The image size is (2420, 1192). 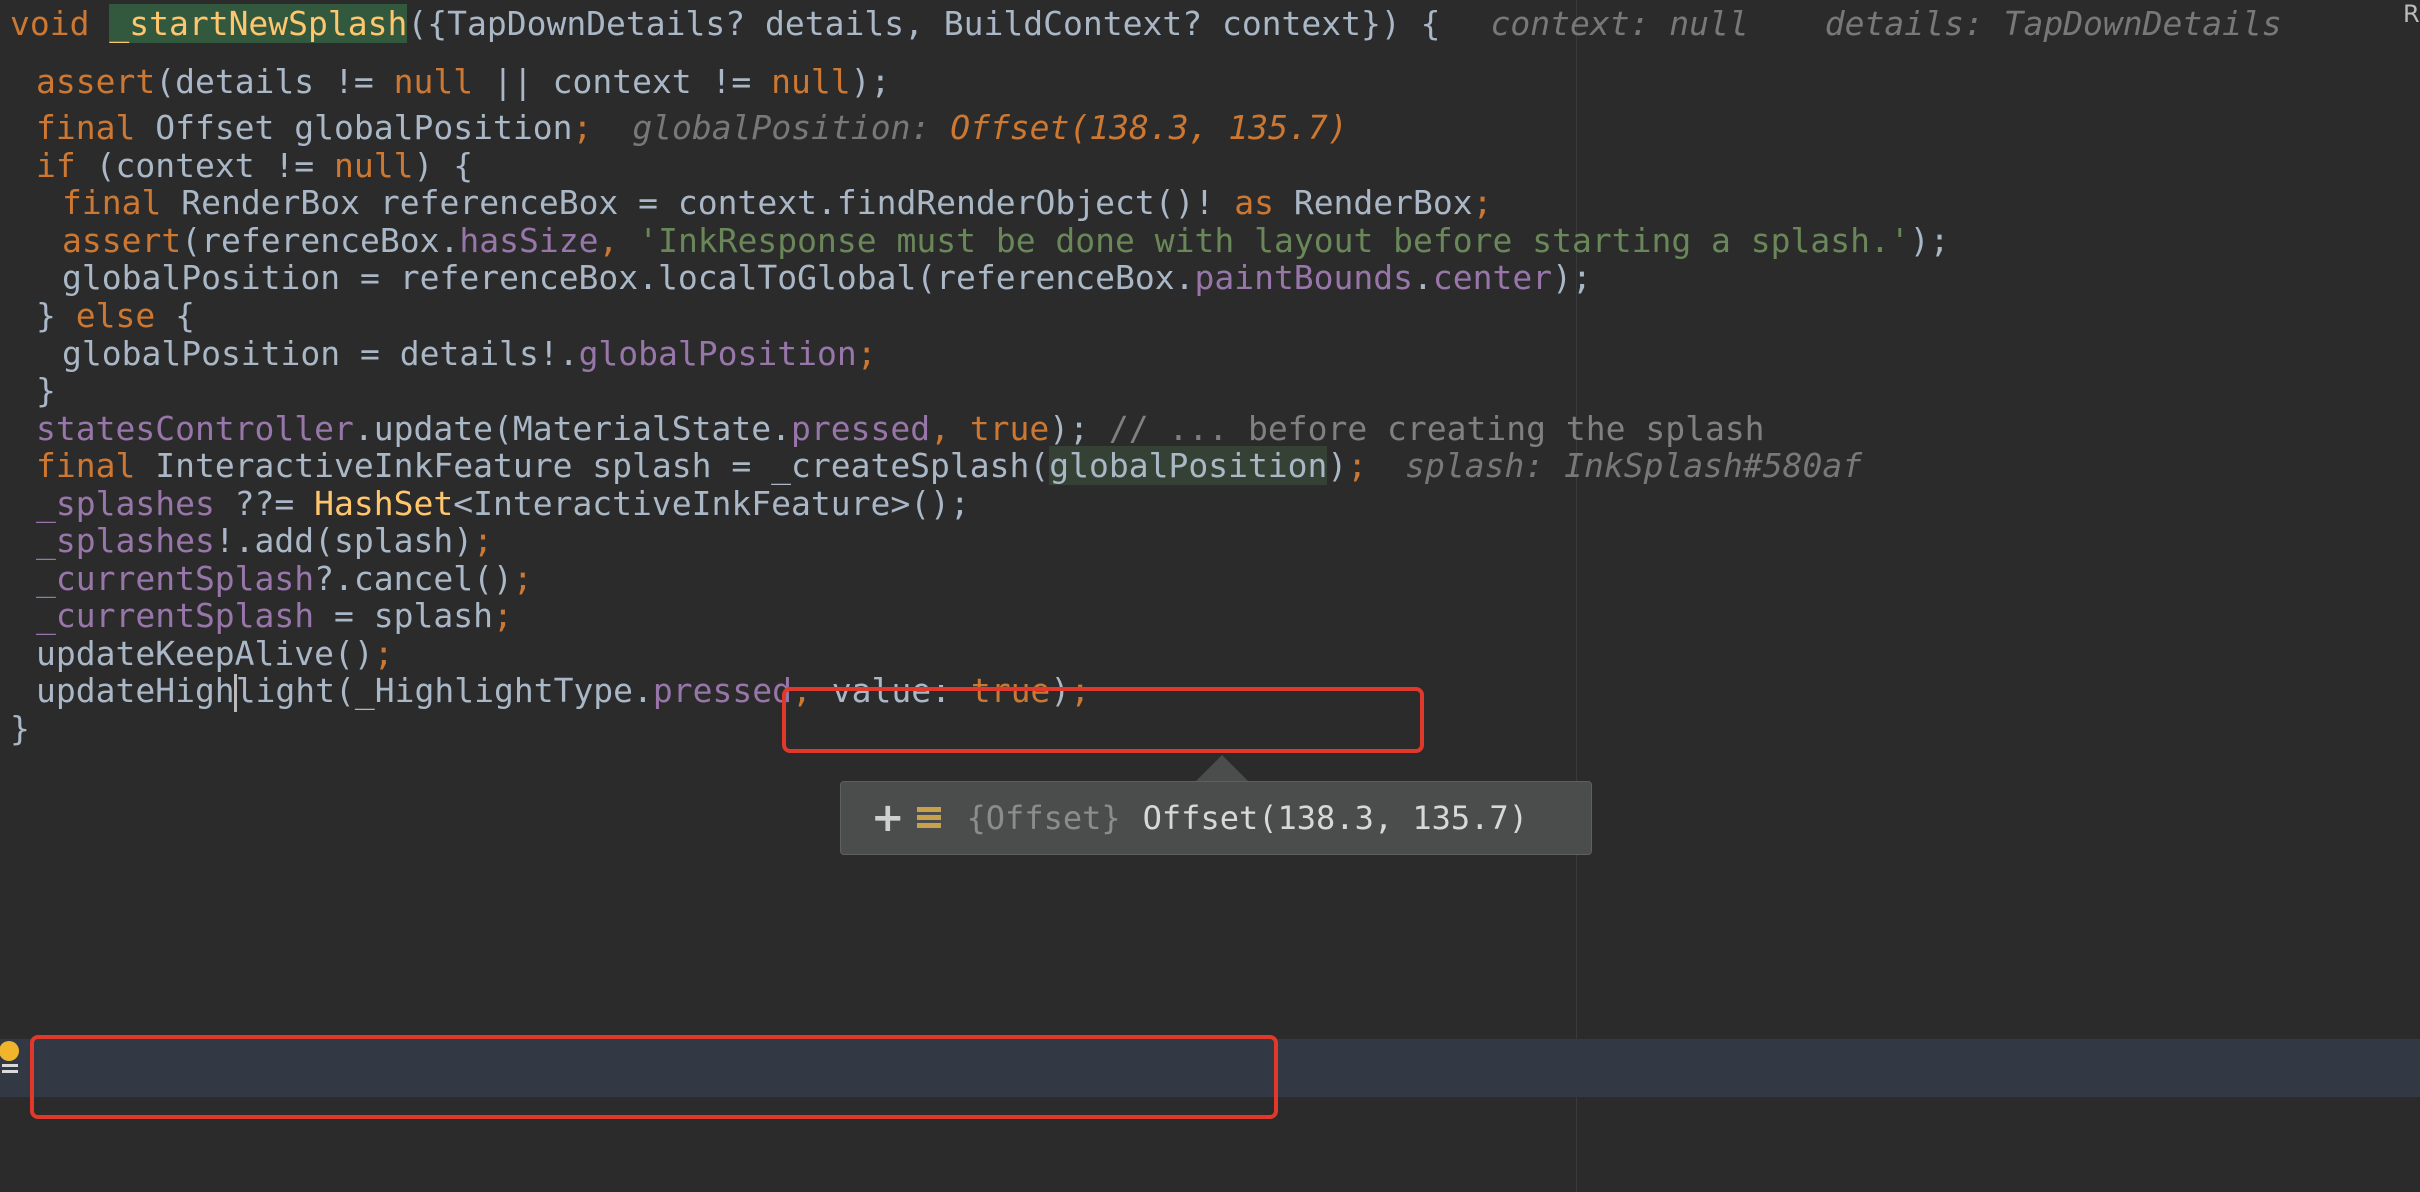 I want to click on code-text: <InteractiveInkFeature>();, so click(x=711, y=503).